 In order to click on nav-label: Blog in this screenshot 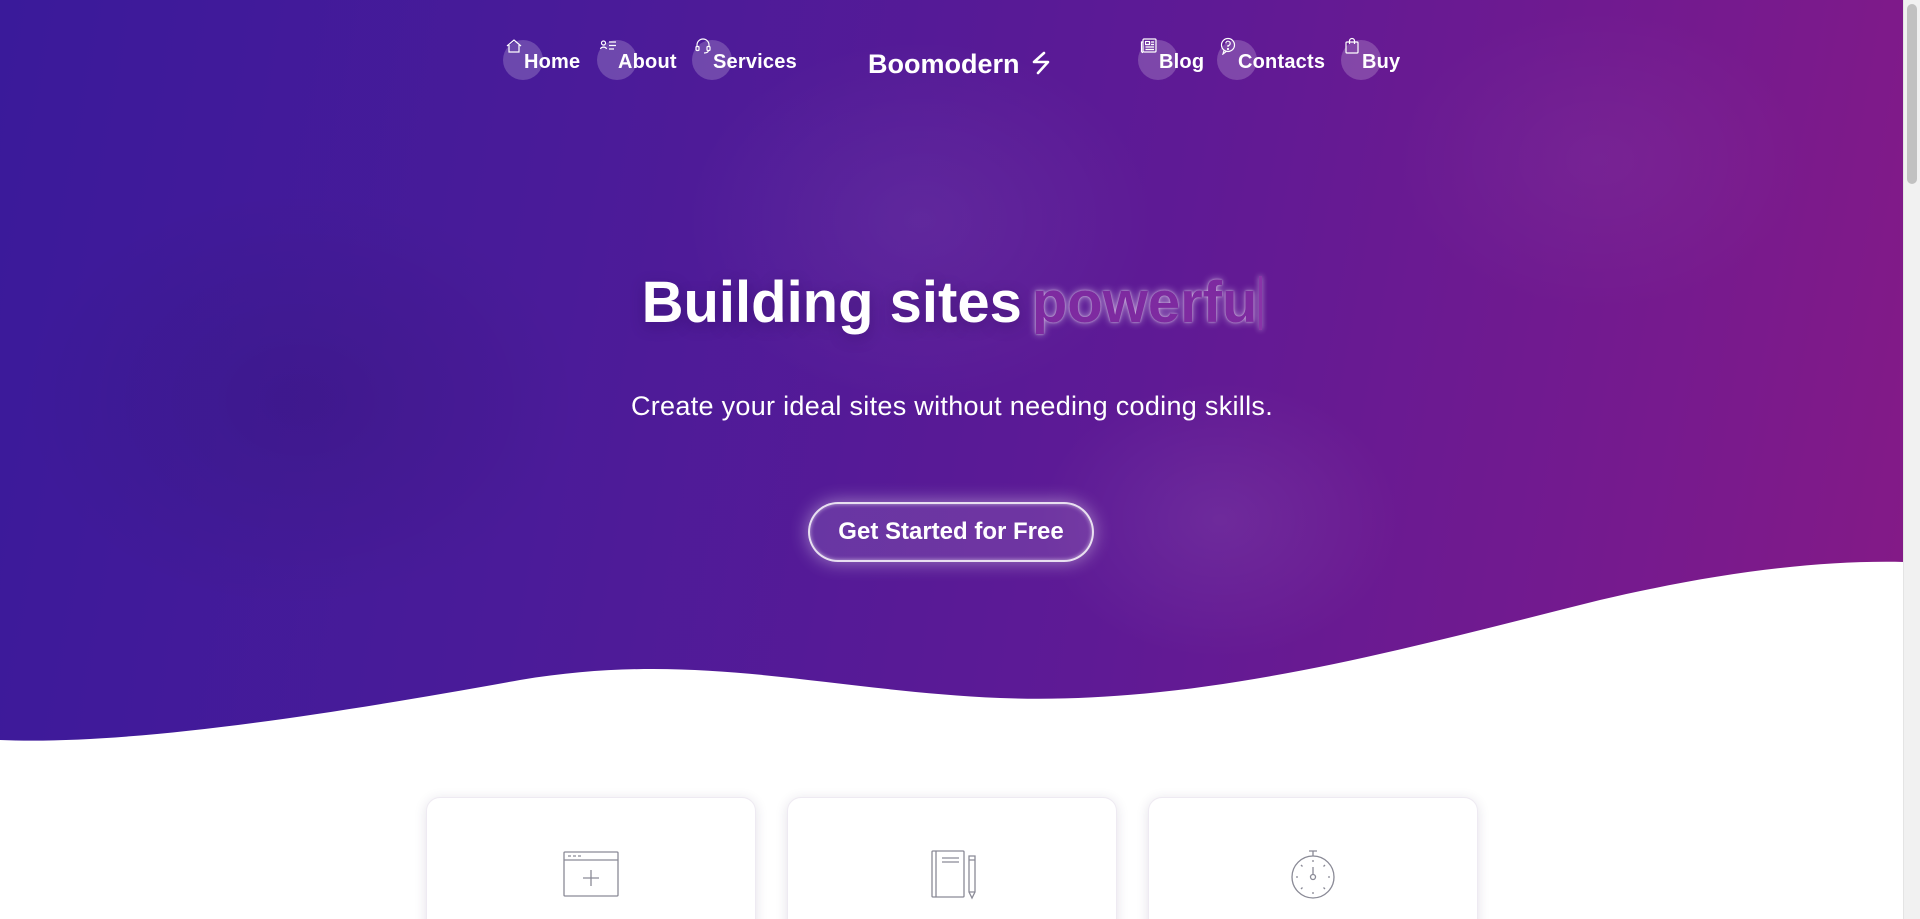, I will do `click(1182, 62)`.